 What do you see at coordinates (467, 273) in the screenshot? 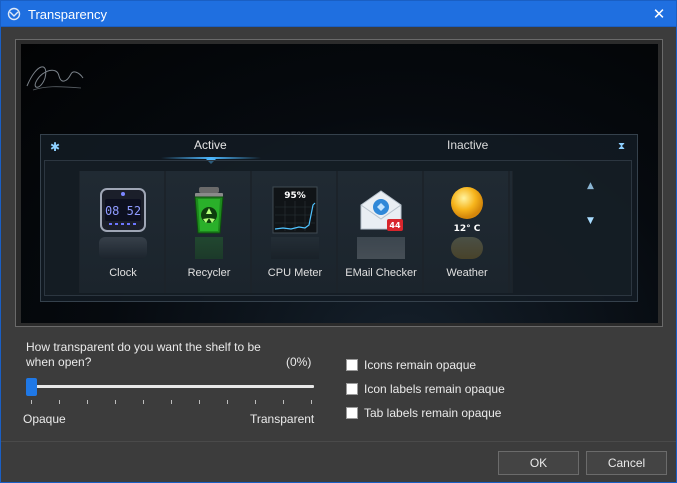
I see `shelf-item-label: Weather` at bounding box center [467, 273].